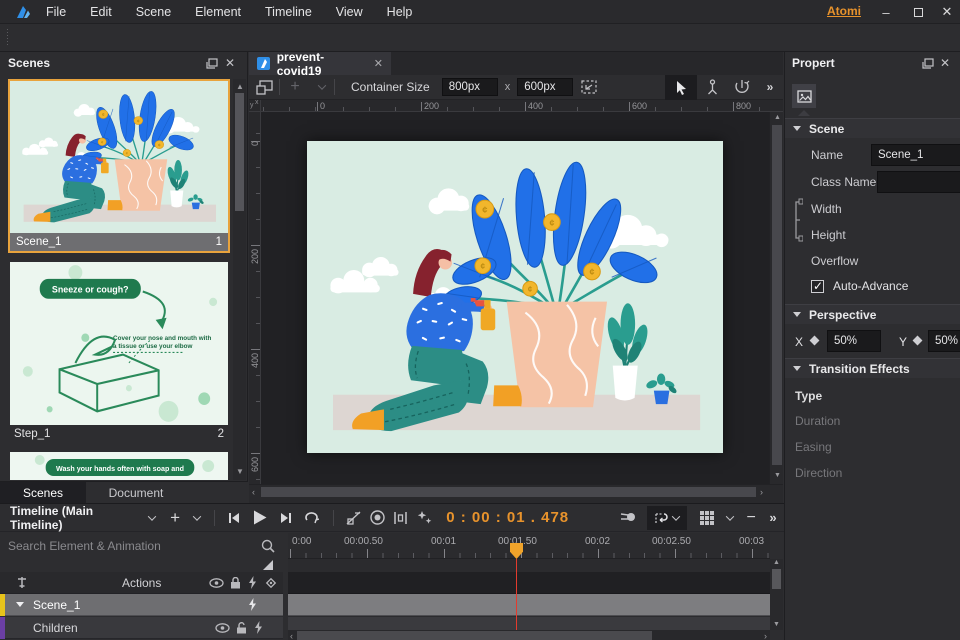 This screenshot has width=960, height=640. Describe the element at coordinates (320, 64) in the screenshot. I see `document-tab: prevent-covid19 ✕` at that location.